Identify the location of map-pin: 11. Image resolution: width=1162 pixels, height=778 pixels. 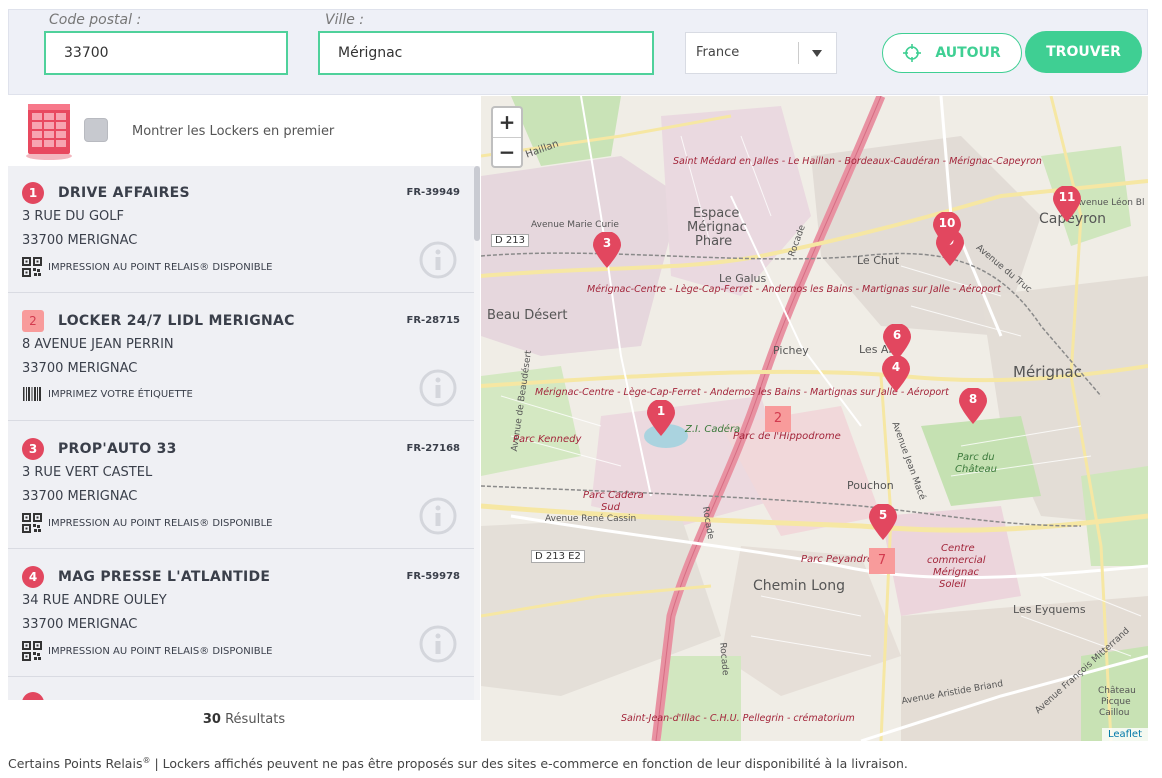
(1067, 203).